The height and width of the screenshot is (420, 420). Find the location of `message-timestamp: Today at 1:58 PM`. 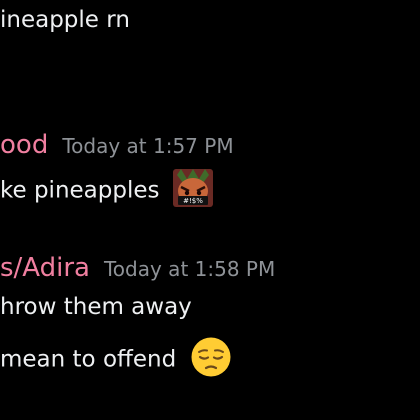

message-timestamp: Today at 1:58 PM is located at coordinates (189, 269).